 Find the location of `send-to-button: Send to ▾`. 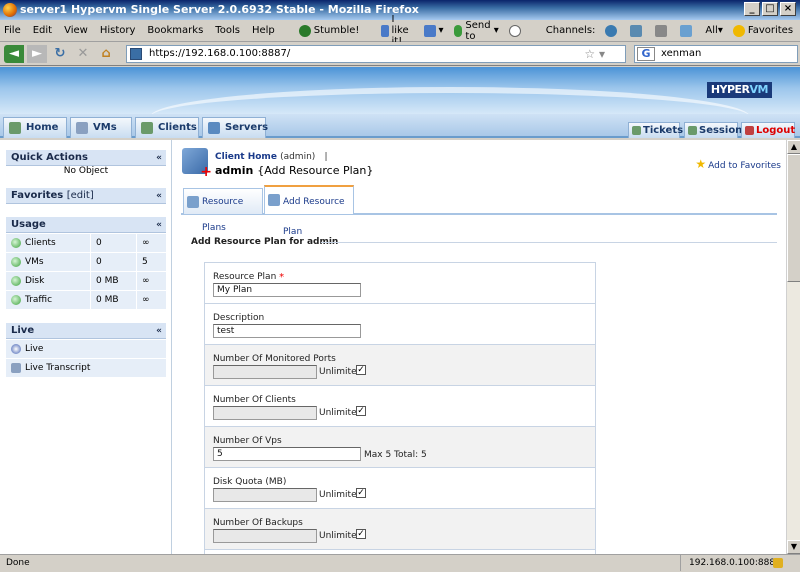

send-to-button: Send to ▾ is located at coordinates (476, 30).